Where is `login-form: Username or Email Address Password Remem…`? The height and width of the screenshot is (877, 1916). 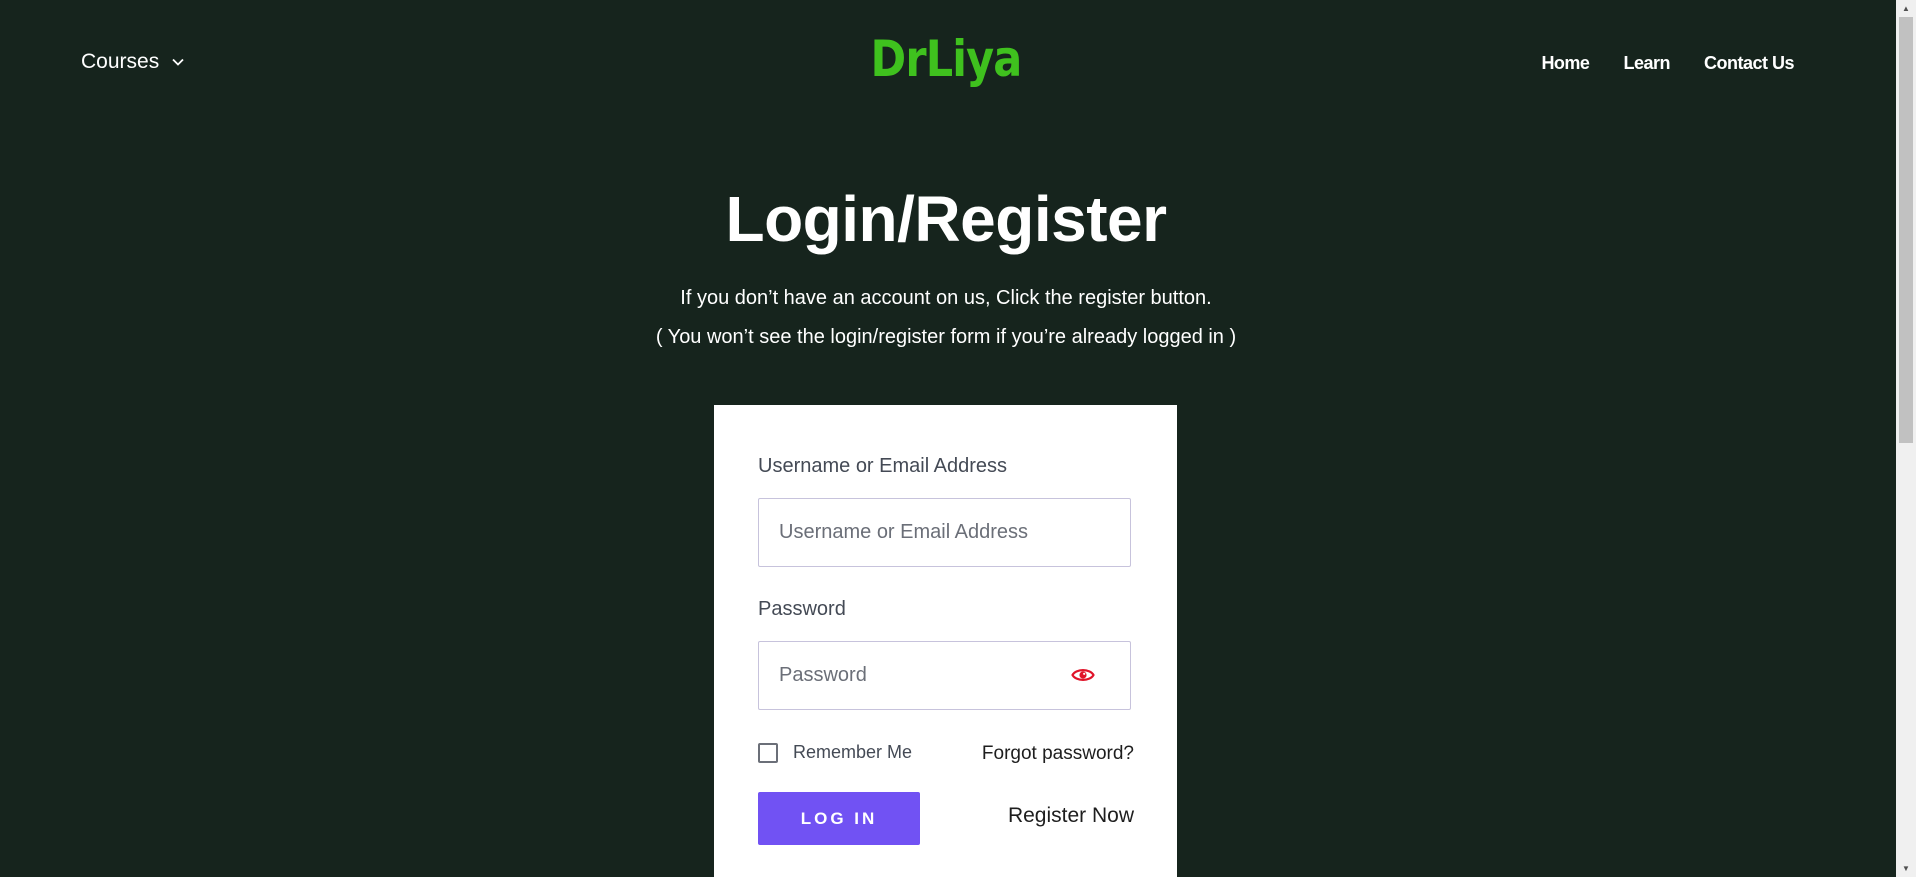 login-form: Username or Email Address Password Remem… is located at coordinates (945, 641).